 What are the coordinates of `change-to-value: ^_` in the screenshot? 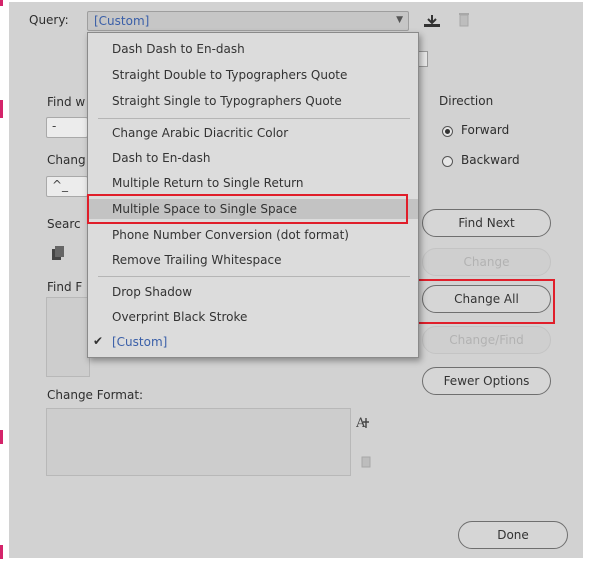 It's located at (60, 185).